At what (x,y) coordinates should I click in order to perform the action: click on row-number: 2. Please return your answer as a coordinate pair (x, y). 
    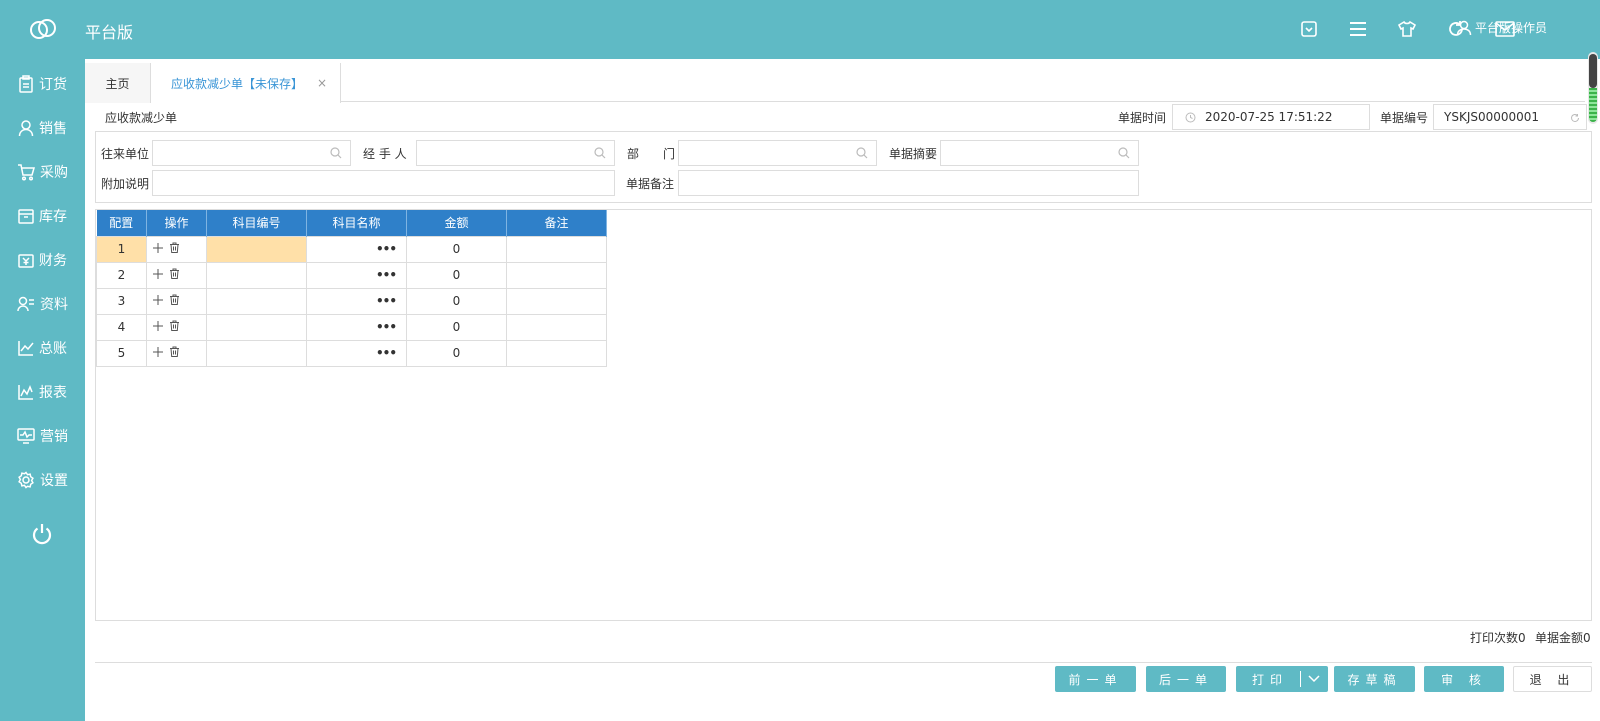
    Looking at the image, I should click on (121, 275).